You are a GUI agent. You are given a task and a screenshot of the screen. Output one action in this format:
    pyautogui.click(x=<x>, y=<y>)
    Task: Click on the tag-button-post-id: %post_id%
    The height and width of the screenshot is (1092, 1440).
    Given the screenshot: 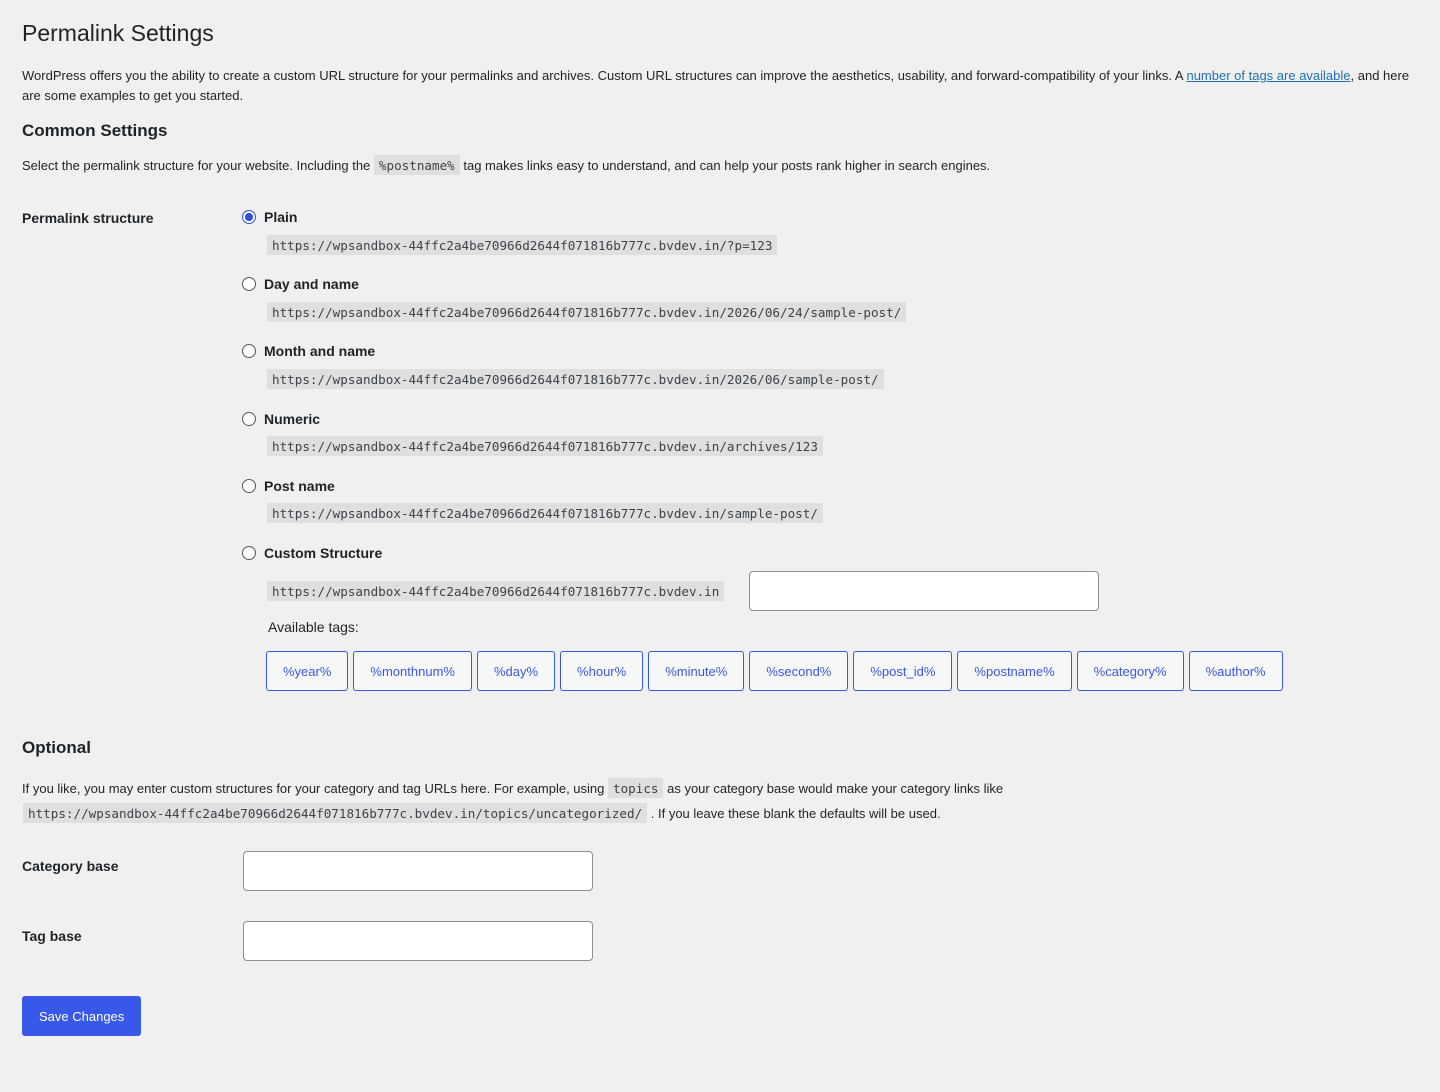 What is the action you would take?
    pyautogui.click(x=903, y=671)
    